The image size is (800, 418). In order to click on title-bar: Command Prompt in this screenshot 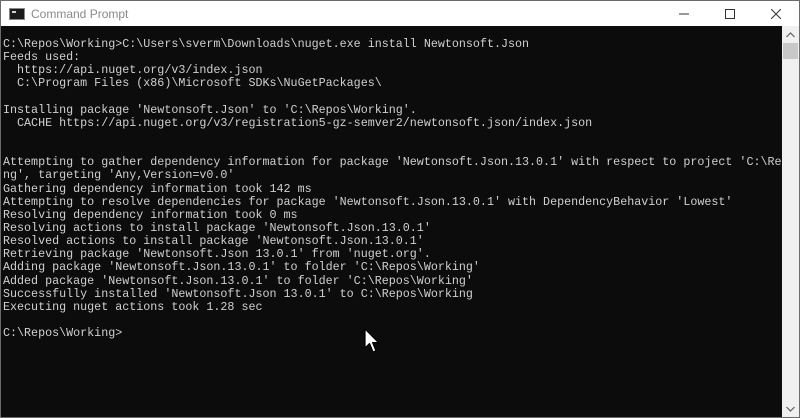, I will do `click(400, 13)`.